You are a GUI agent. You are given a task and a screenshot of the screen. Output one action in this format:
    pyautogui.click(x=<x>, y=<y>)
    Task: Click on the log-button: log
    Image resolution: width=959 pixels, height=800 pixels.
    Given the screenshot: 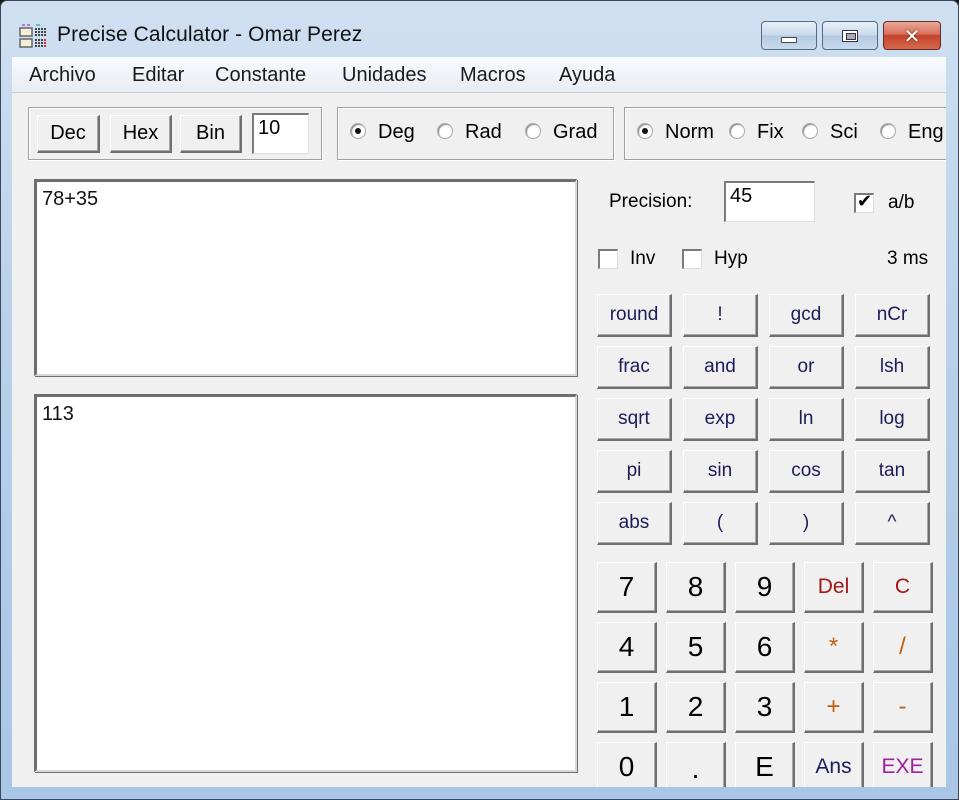 What is the action you would take?
    pyautogui.click(x=892, y=419)
    